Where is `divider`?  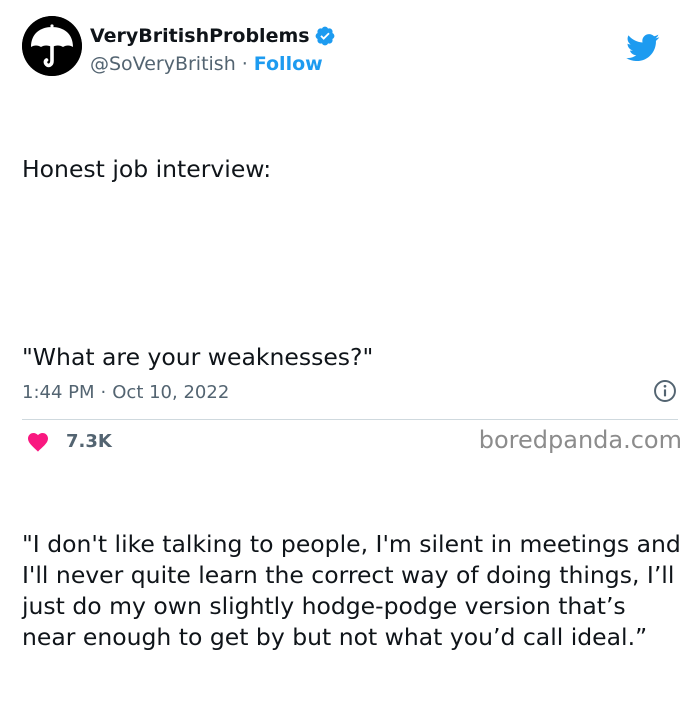 divider is located at coordinates (350, 419).